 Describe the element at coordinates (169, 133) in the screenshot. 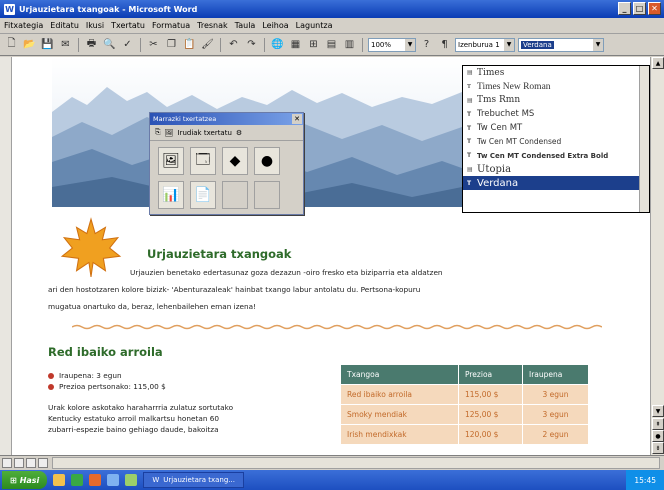

I see `insert-picture-icon: 🖼` at that location.